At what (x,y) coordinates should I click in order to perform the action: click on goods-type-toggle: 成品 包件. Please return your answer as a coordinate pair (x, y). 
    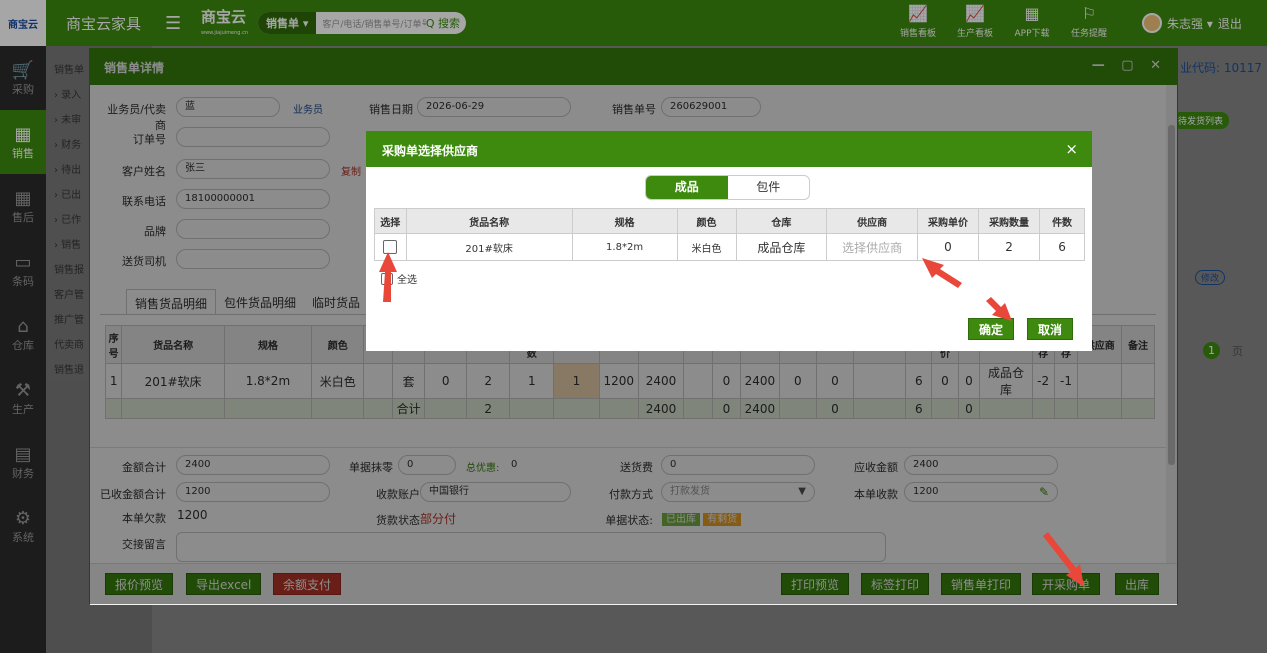
    Looking at the image, I should click on (727, 187).